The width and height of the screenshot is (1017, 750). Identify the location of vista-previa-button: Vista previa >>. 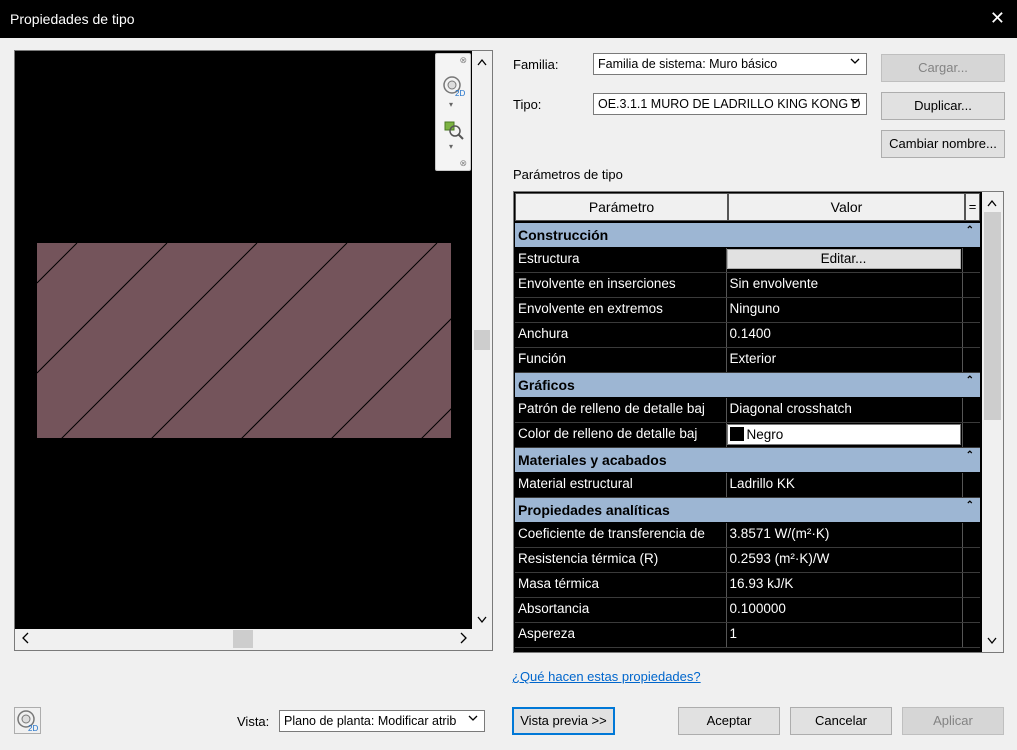
(563, 721).